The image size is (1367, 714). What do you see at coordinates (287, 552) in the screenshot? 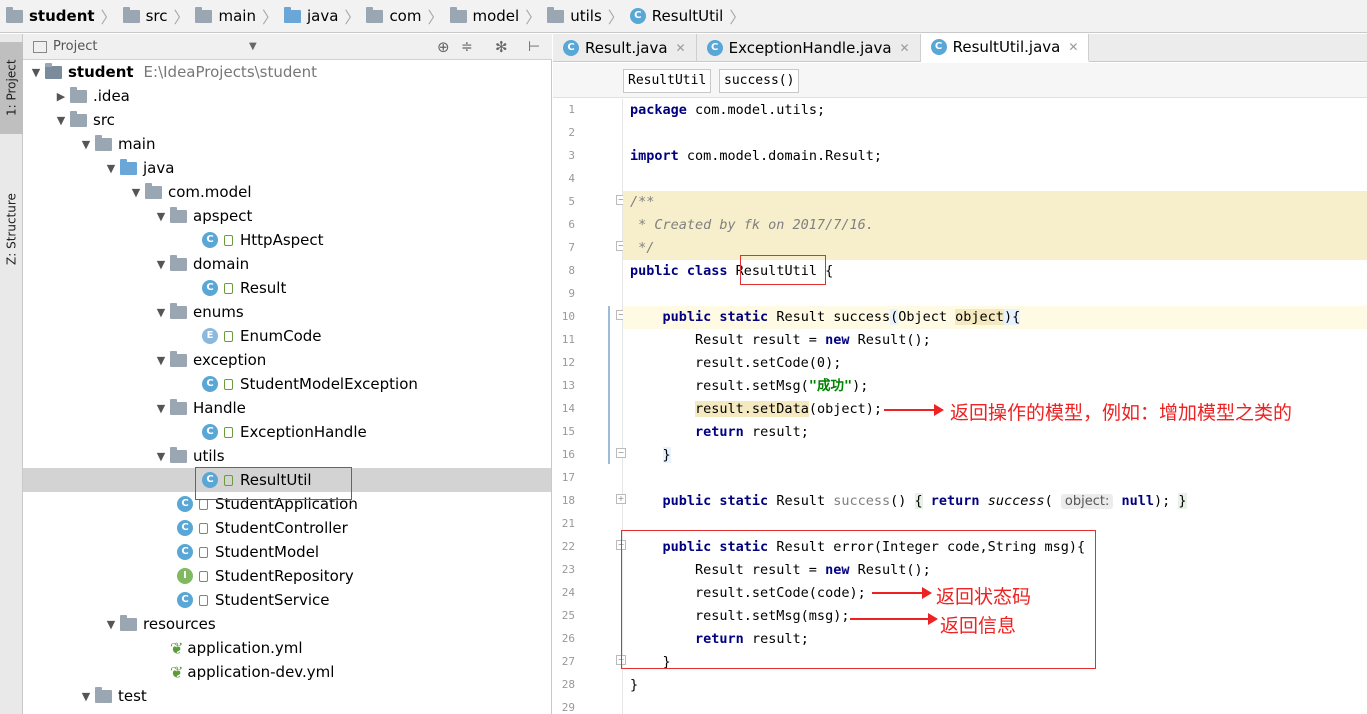
I see `tree-item: C StudentModel` at bounding box center [287, 552].